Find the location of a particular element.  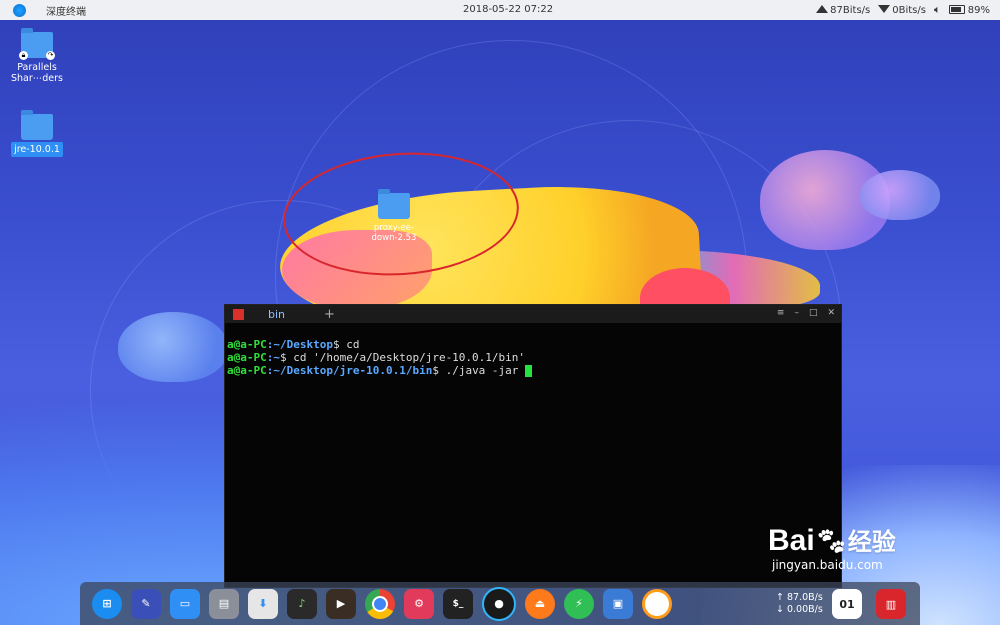

terminal-cursor is located at coordinates (529, 371).